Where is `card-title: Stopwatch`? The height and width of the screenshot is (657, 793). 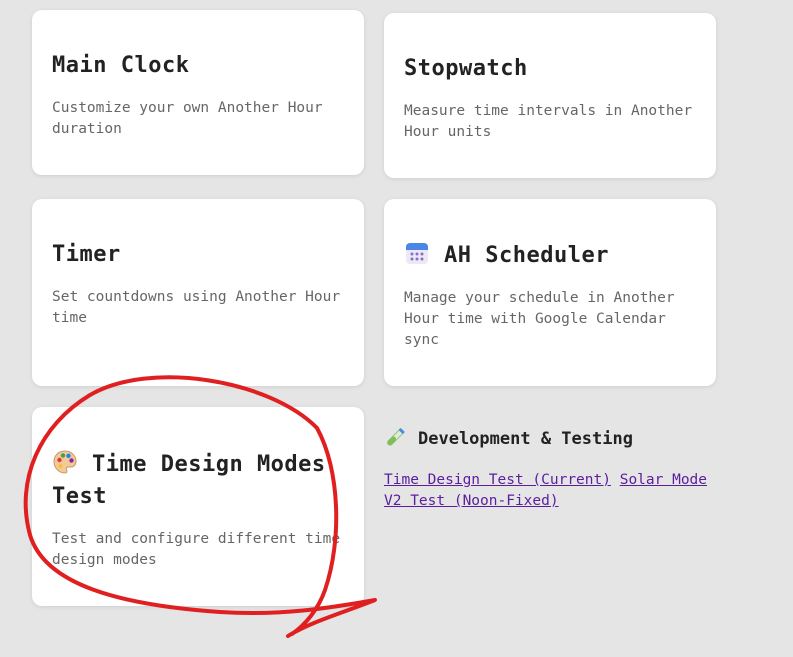 card-title: Stopwatch is located at coordinates (466, 68).